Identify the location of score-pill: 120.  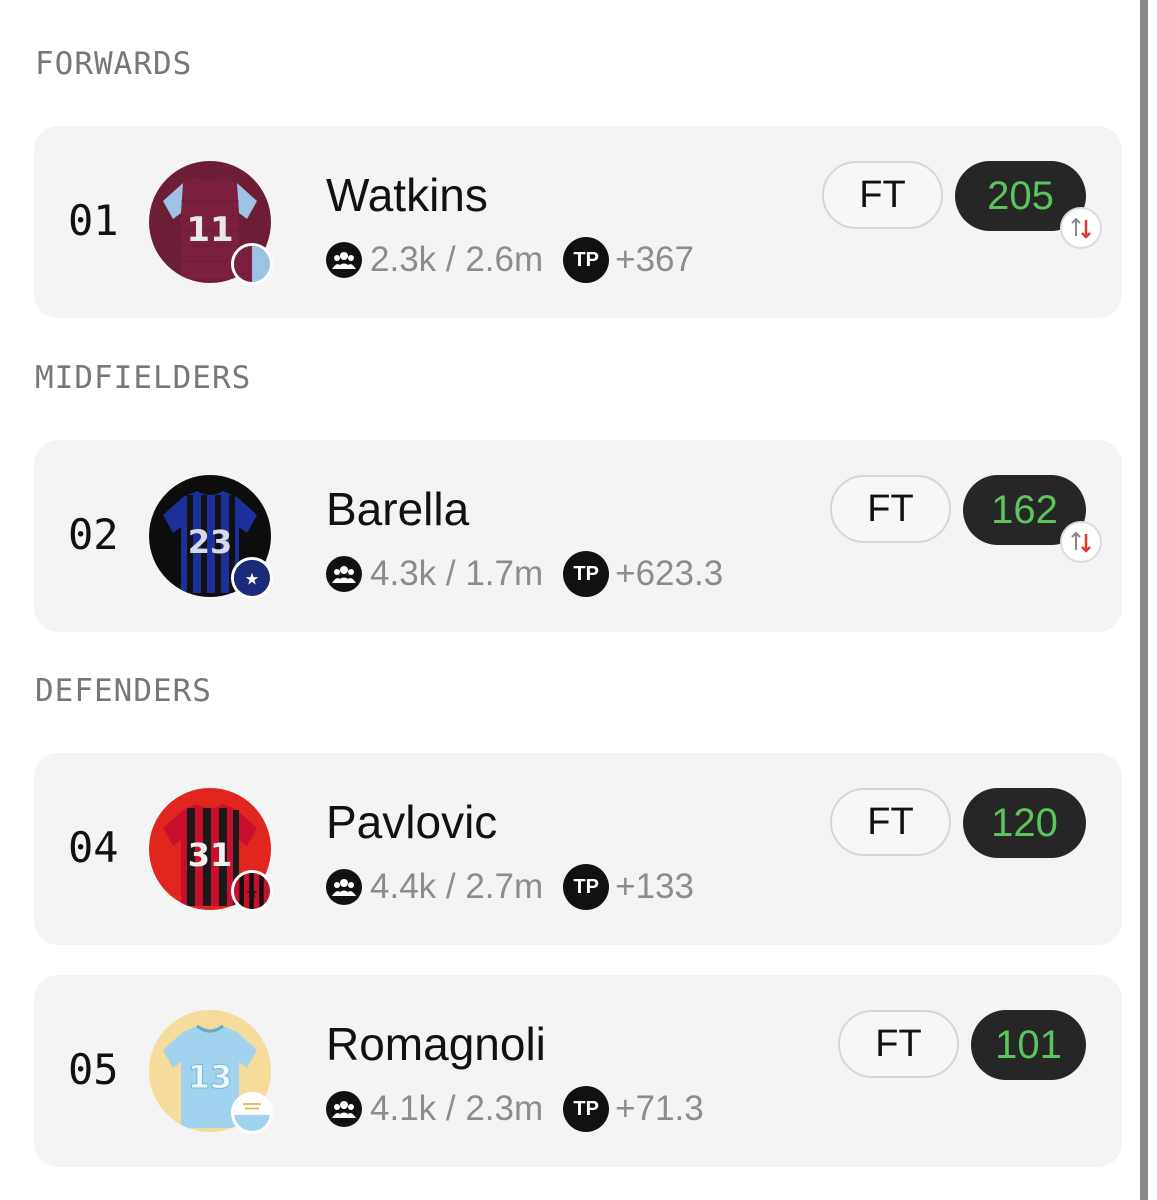
(1024, 823).